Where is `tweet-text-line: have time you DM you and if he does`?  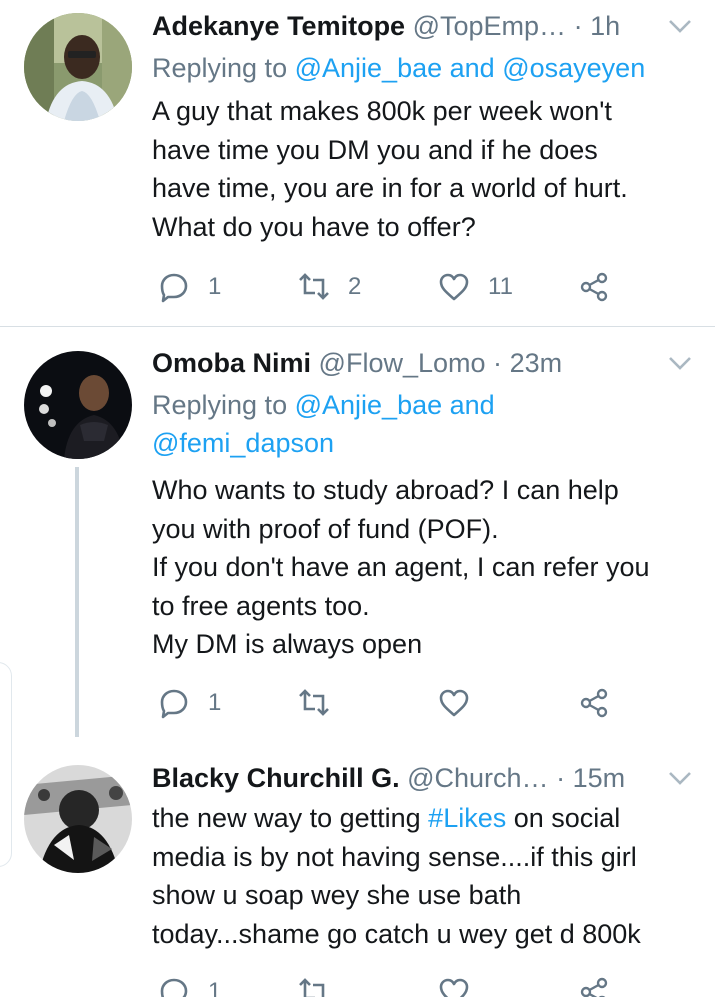
tweet-text-line: have time you DM you and if he does is located at coordinates (375, 149).